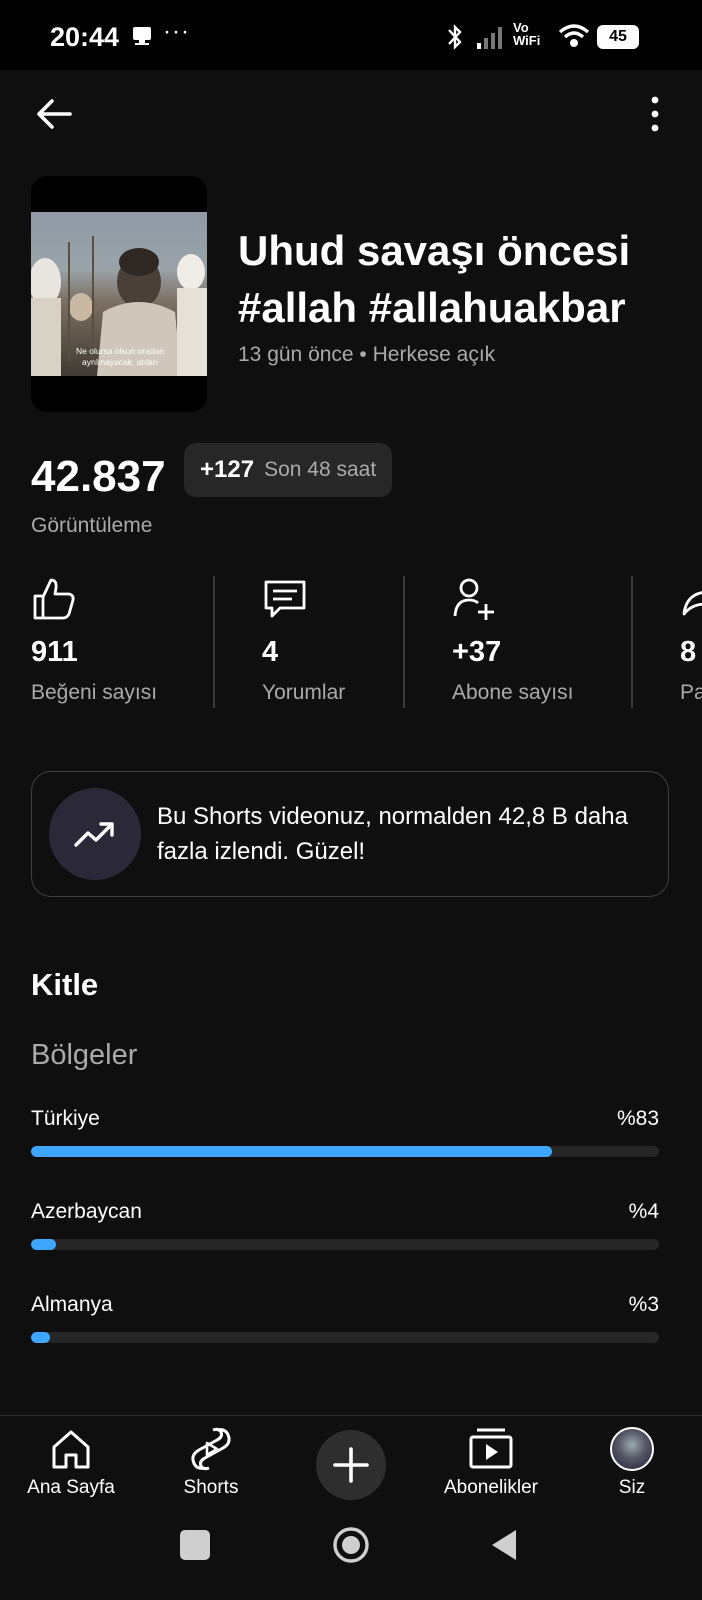 Image resolution: width=702 pixels, height=1600 pixels. What do you see at coordinates (345, 1132) in the screenshot?
I see `region-row: Türkiye %83` at bounding box center [345, 1132].